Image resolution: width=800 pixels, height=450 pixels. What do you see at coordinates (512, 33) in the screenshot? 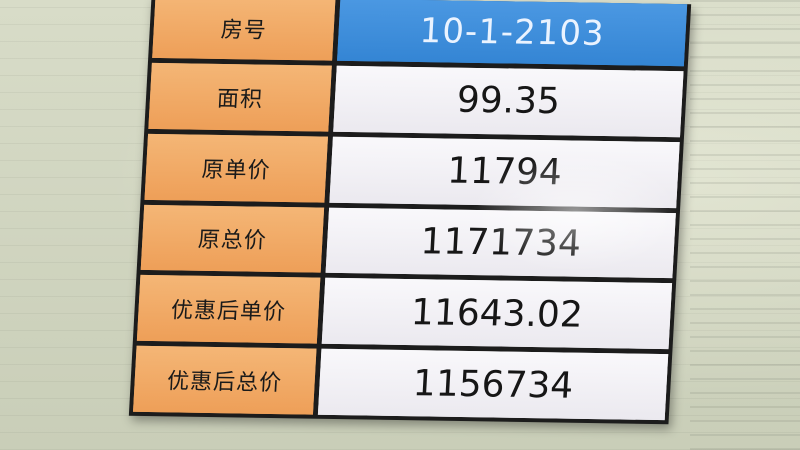
I see `room-number-value: 10-1-2103` at bounding box center [512, 33].